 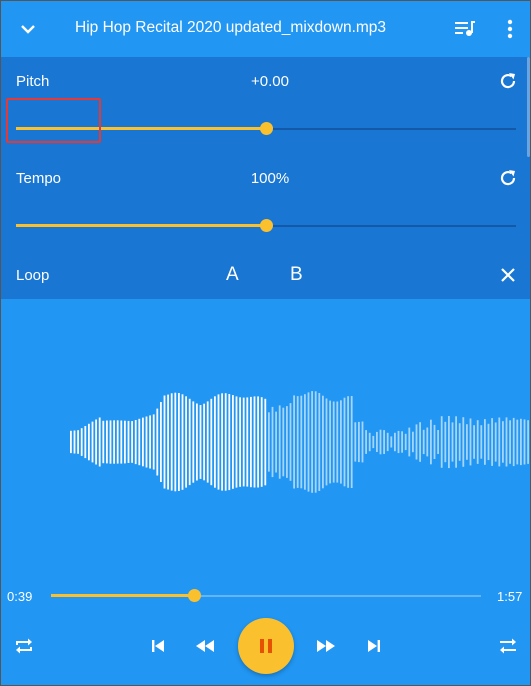 I want to click on ab-repeat-icon, so click(x=508, y=646).